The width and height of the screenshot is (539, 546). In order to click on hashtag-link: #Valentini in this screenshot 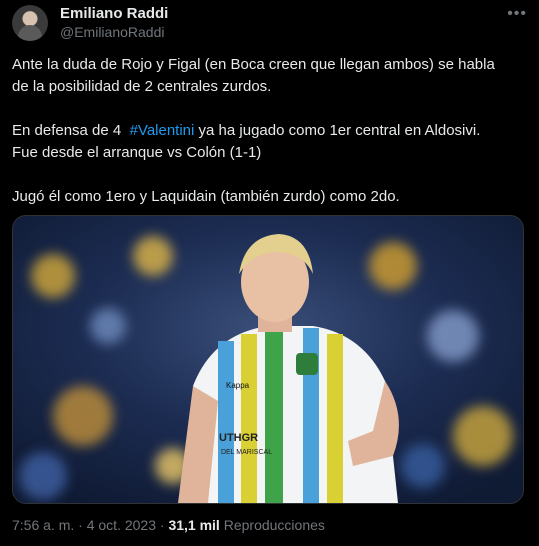, I will do `click(162, 130)`.